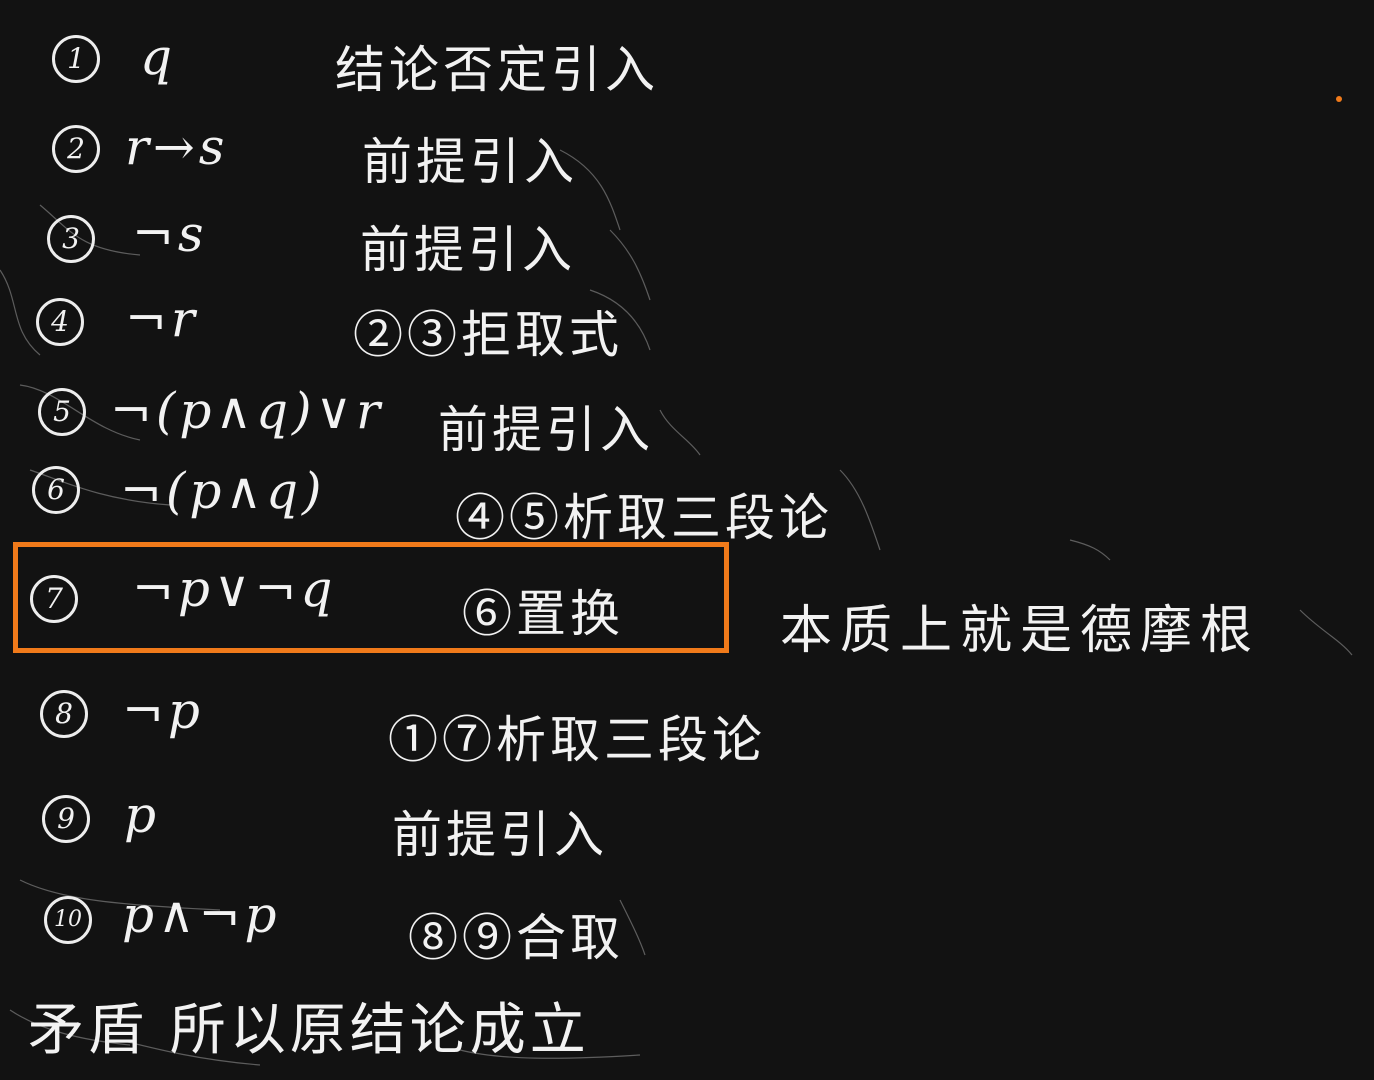 Image resolution: width=1374 pixels, height=1080 pixels. I want to click on step-number: 8, so click(64, 714).